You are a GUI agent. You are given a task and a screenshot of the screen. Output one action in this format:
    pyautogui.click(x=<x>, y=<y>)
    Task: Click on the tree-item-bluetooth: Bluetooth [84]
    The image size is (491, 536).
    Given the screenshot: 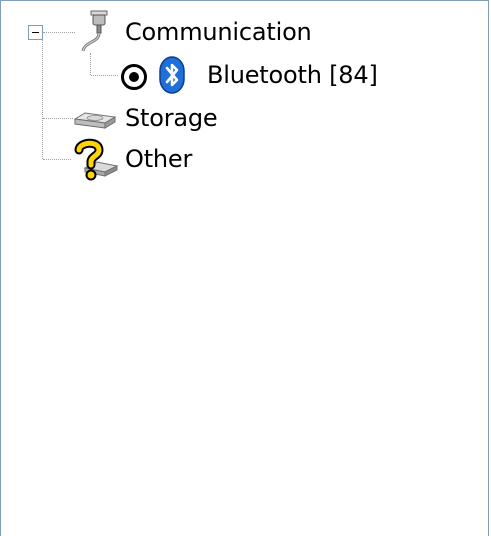 What is the action you would take?
    pyautogui.click(x=248, y=75)
    